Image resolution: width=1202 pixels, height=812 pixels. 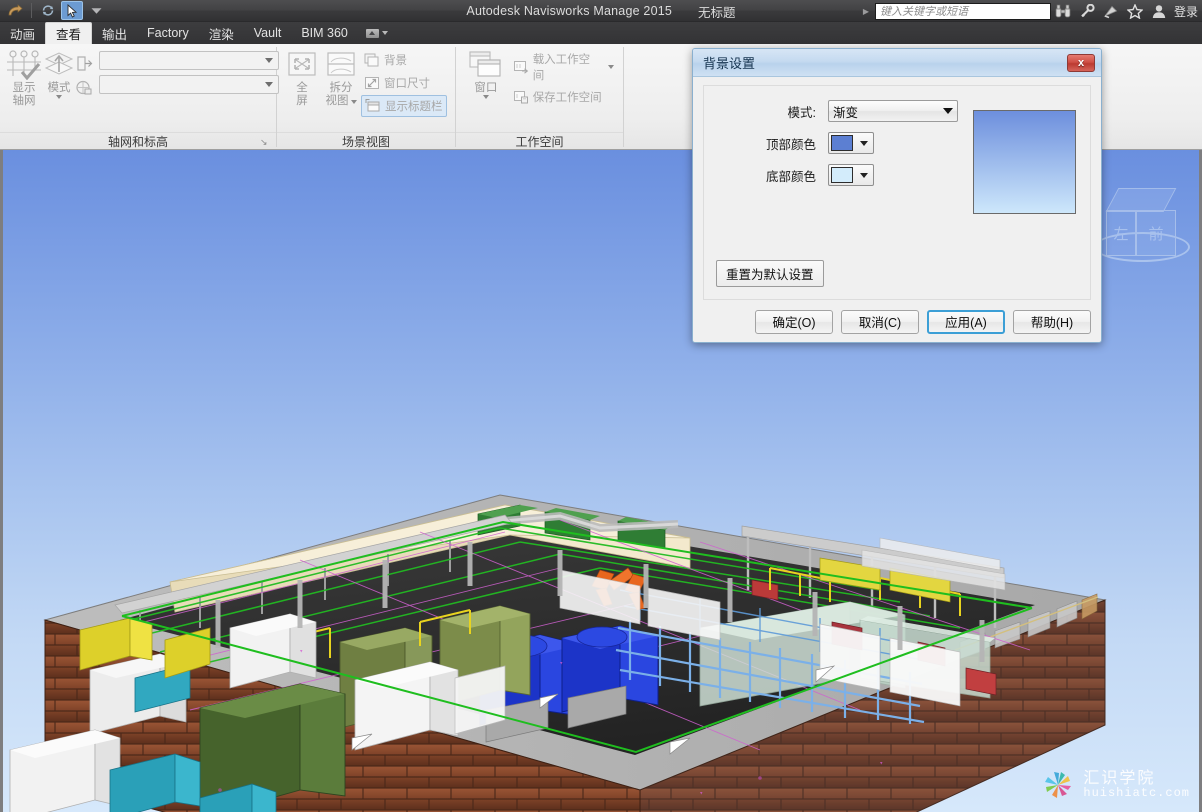 What do you see at coordinates (114, 33) in the screenshot?
I see `tab-output: 输出` at bounding box center [114, 33].